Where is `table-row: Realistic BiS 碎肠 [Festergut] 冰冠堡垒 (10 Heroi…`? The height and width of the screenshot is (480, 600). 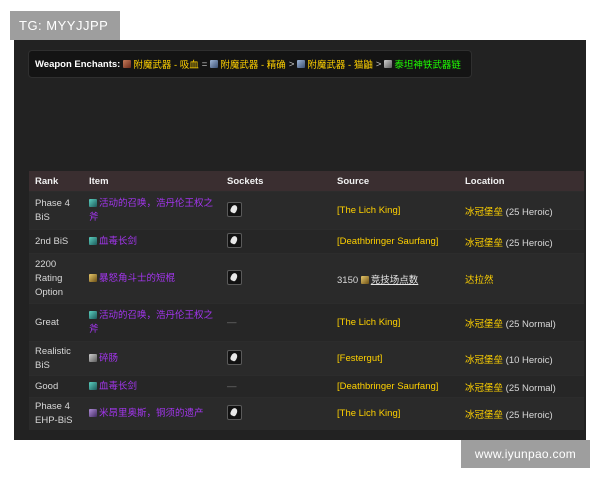 table-row: Realistic BiS 碎肠 [Festergut] 冰冠堡垒 (10 Heroi… is located at coordinates (306, 358).